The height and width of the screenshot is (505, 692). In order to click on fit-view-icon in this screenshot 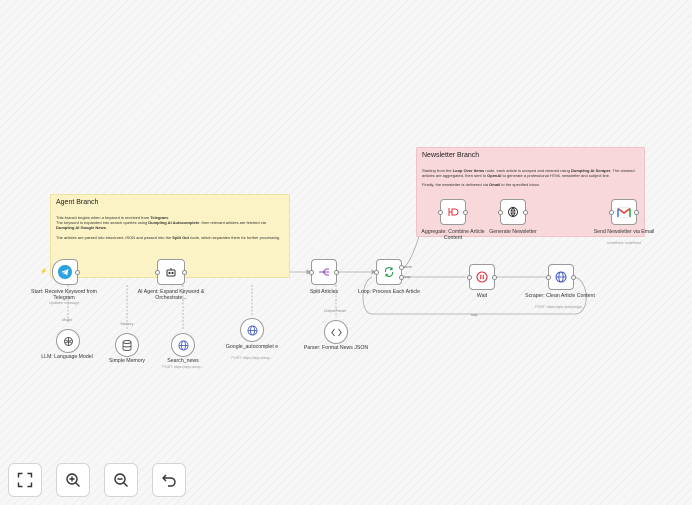, I will do `click(25, 480)`.